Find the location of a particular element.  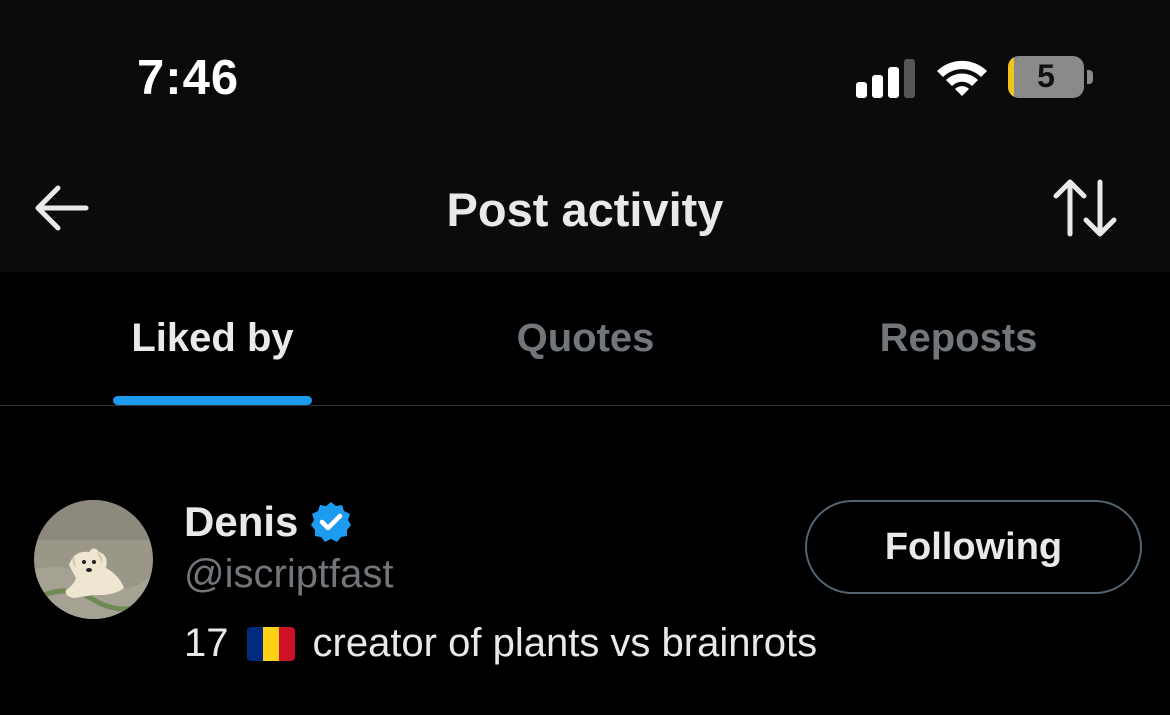

verified-badge-icon is located at coordinates (331, 522).